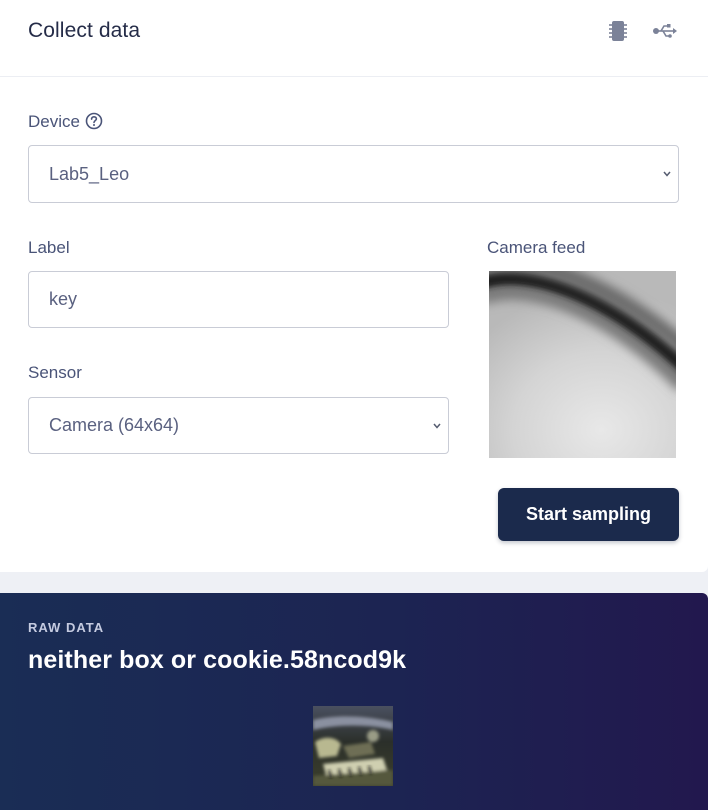 This screenshot has width=708, height=810. Describe the element at coordinates (84, 30) in the screenshot. I see `page-title: Collect data` at that location.